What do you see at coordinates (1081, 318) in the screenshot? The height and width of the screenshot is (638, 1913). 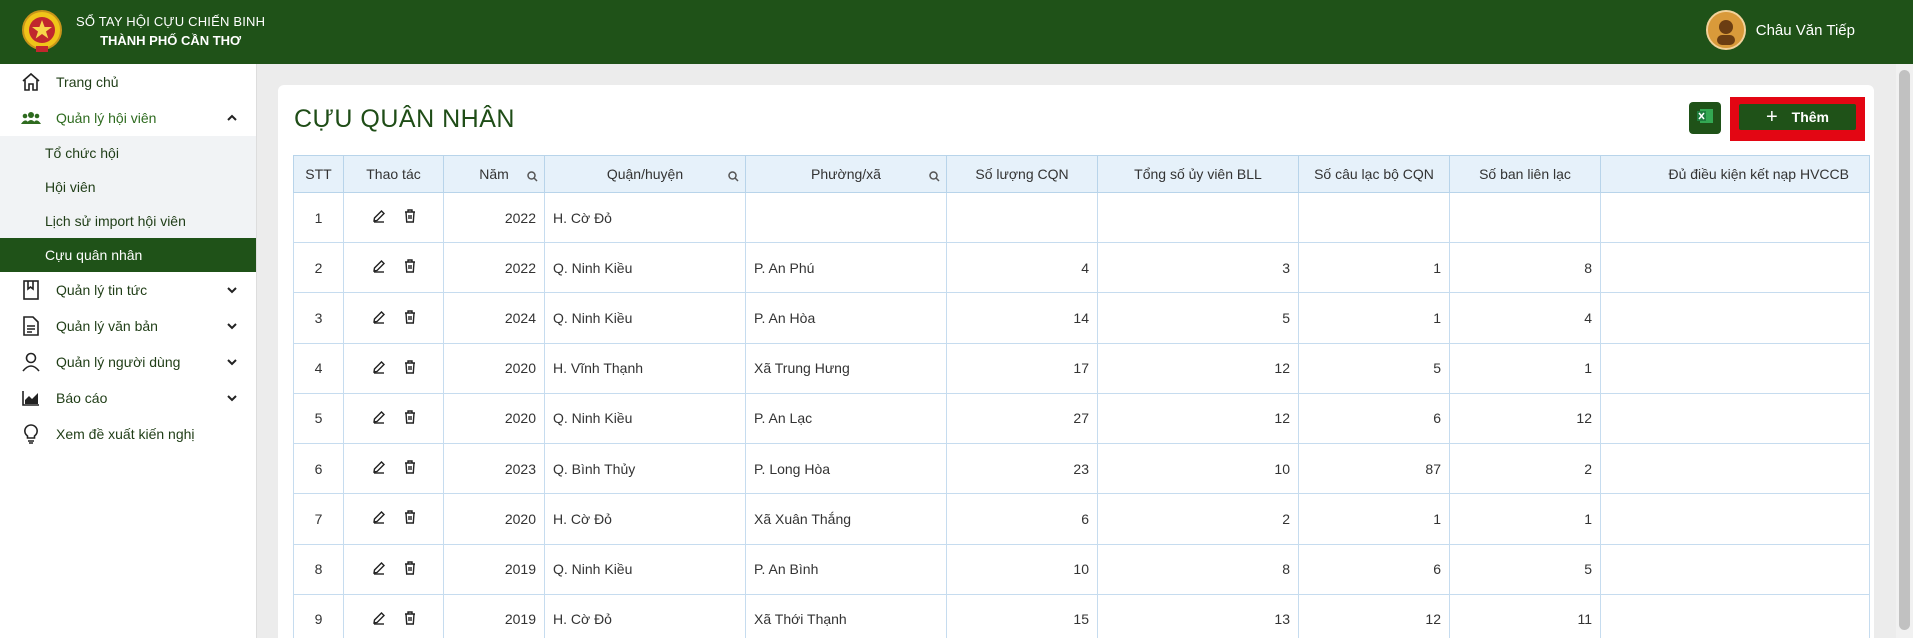 I see `table-row: 3 2024 Q. Ninh Kiều P. An Hòa 14 5 1 4` at bounding box center [1081, 318].